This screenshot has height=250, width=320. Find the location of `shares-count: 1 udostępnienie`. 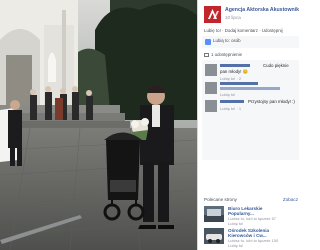

shares-count: 1 udostępnienie is located at coordinates (223, 54).